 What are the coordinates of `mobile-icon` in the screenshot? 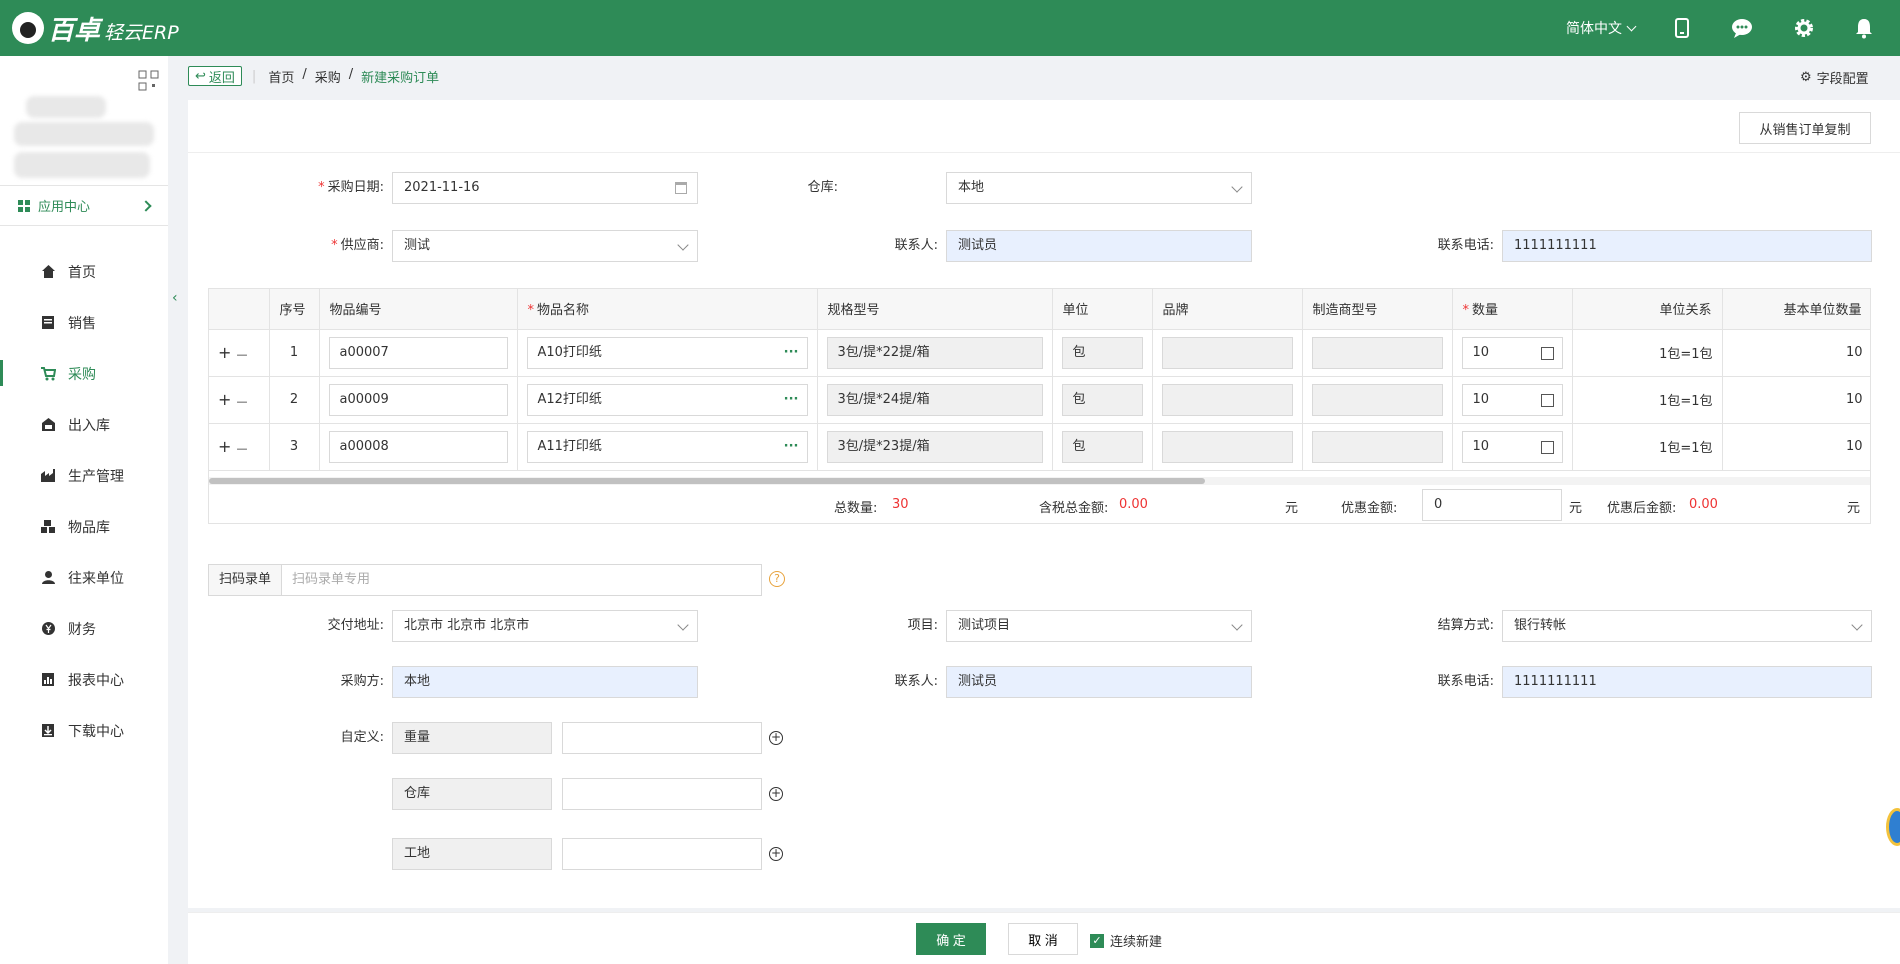 It's located at (1682, 28).